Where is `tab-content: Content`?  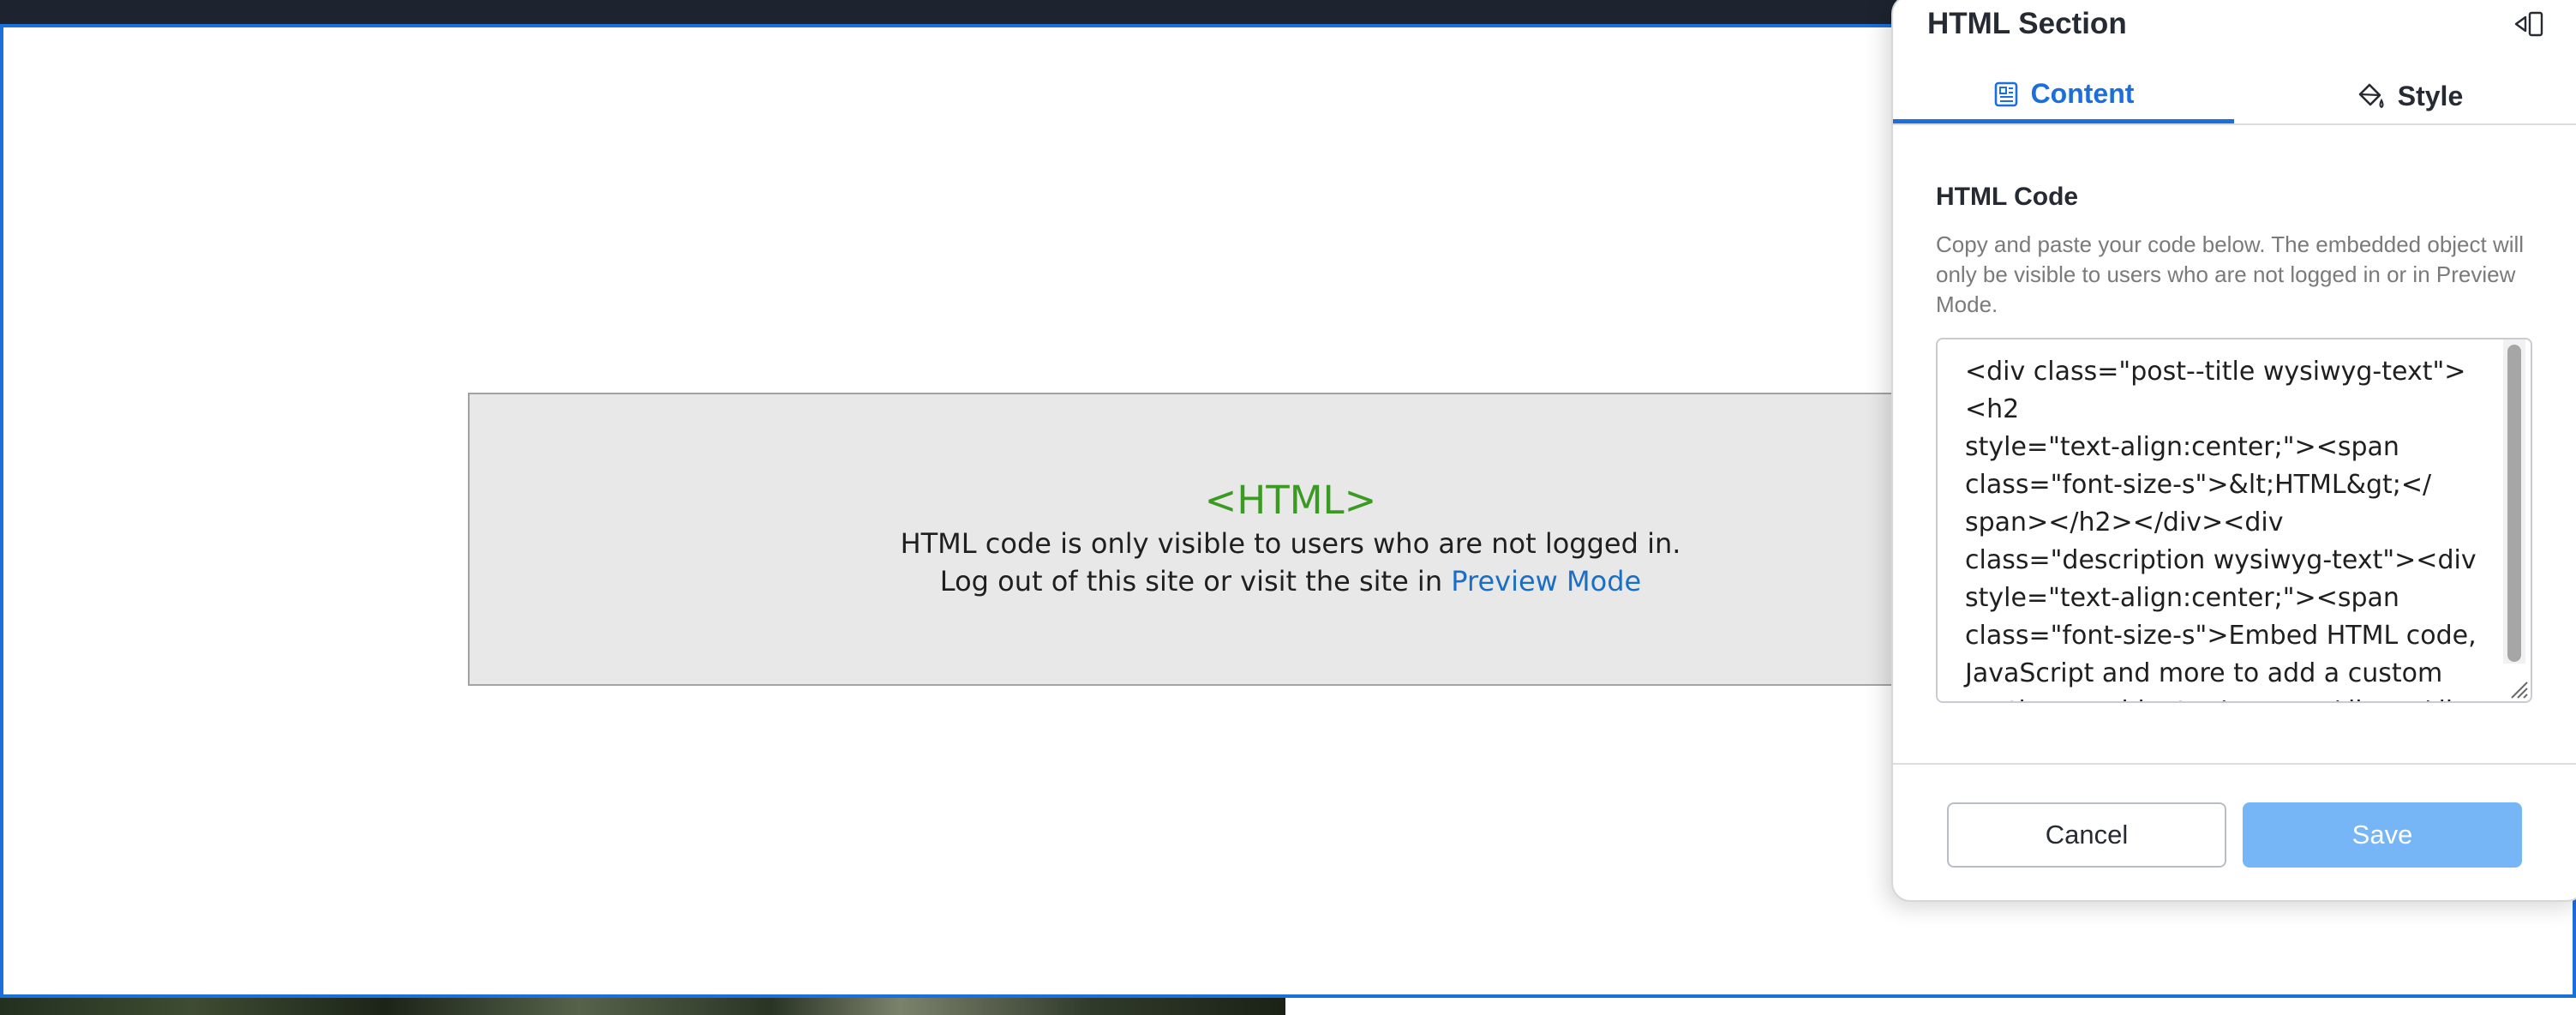 tab-content: Content is located at coordinates (2063, 96).